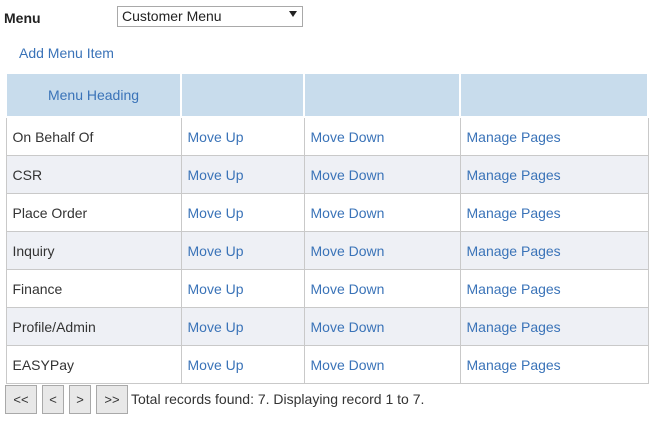  Describe the element at coordinates (93, 250) in the screenshot. I see `menu-heading-cell: Inquiry` at that location.